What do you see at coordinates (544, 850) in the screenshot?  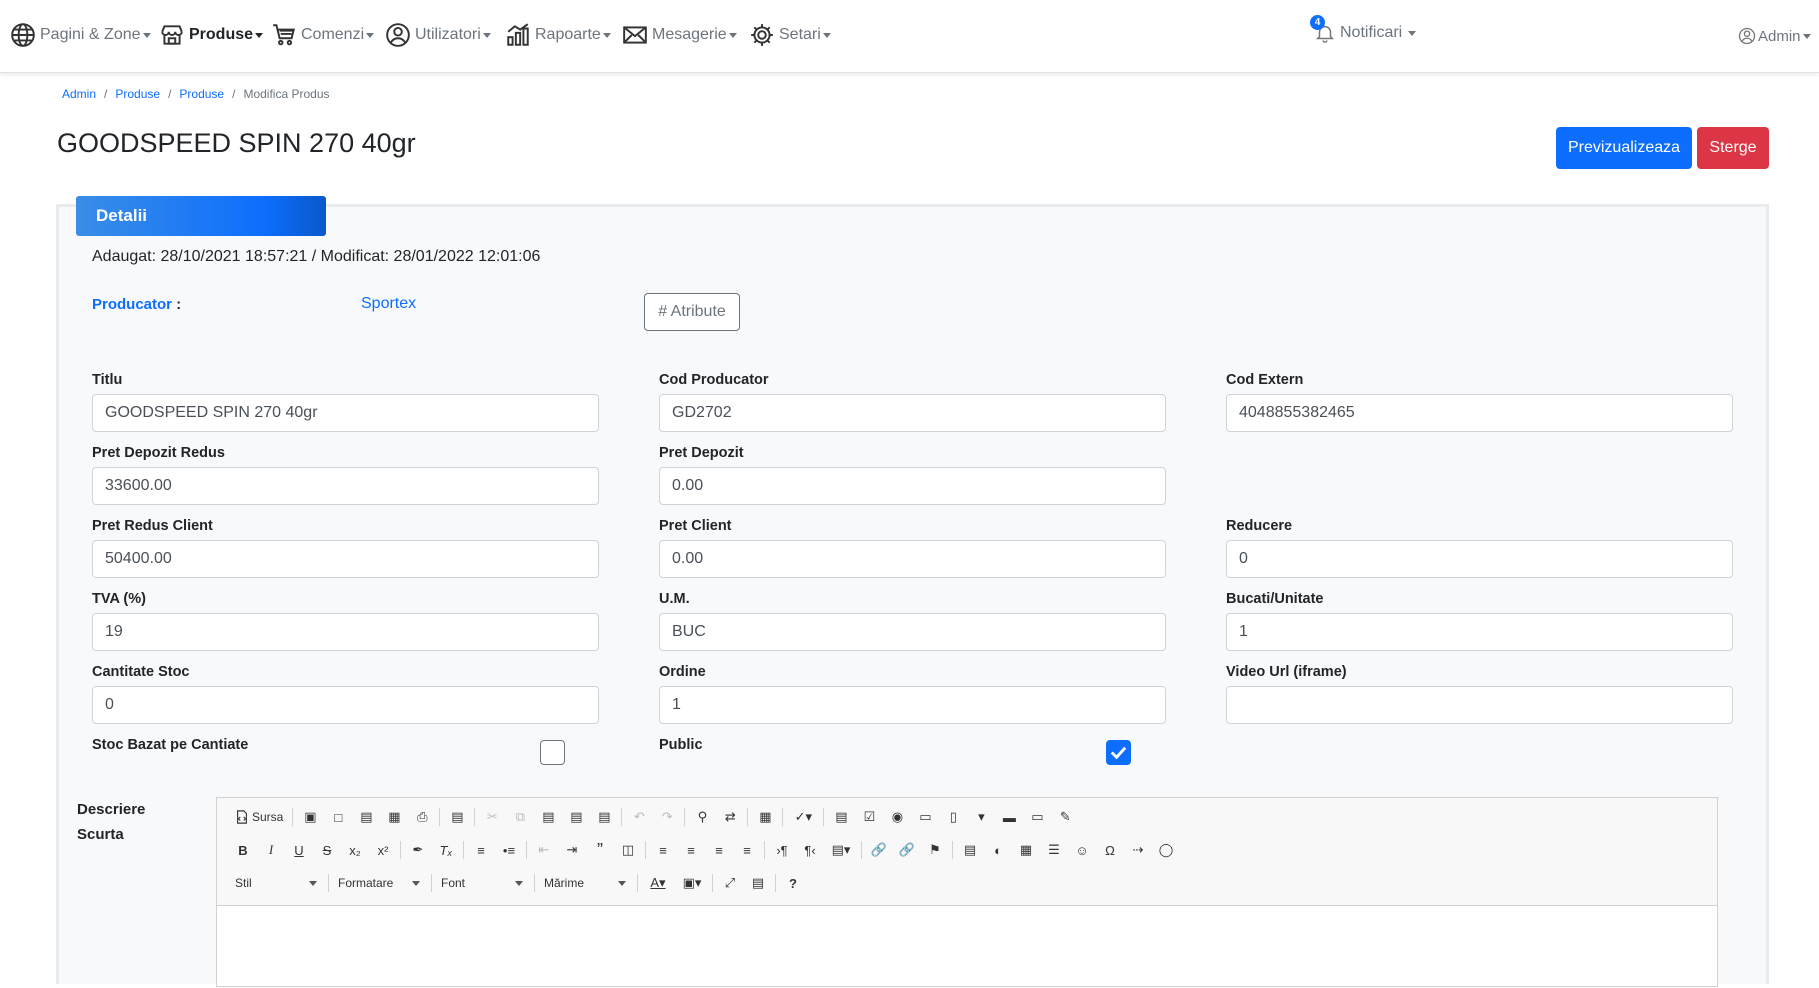 I see `outdent-icon: ⇤` at bounding box center [544, 850].